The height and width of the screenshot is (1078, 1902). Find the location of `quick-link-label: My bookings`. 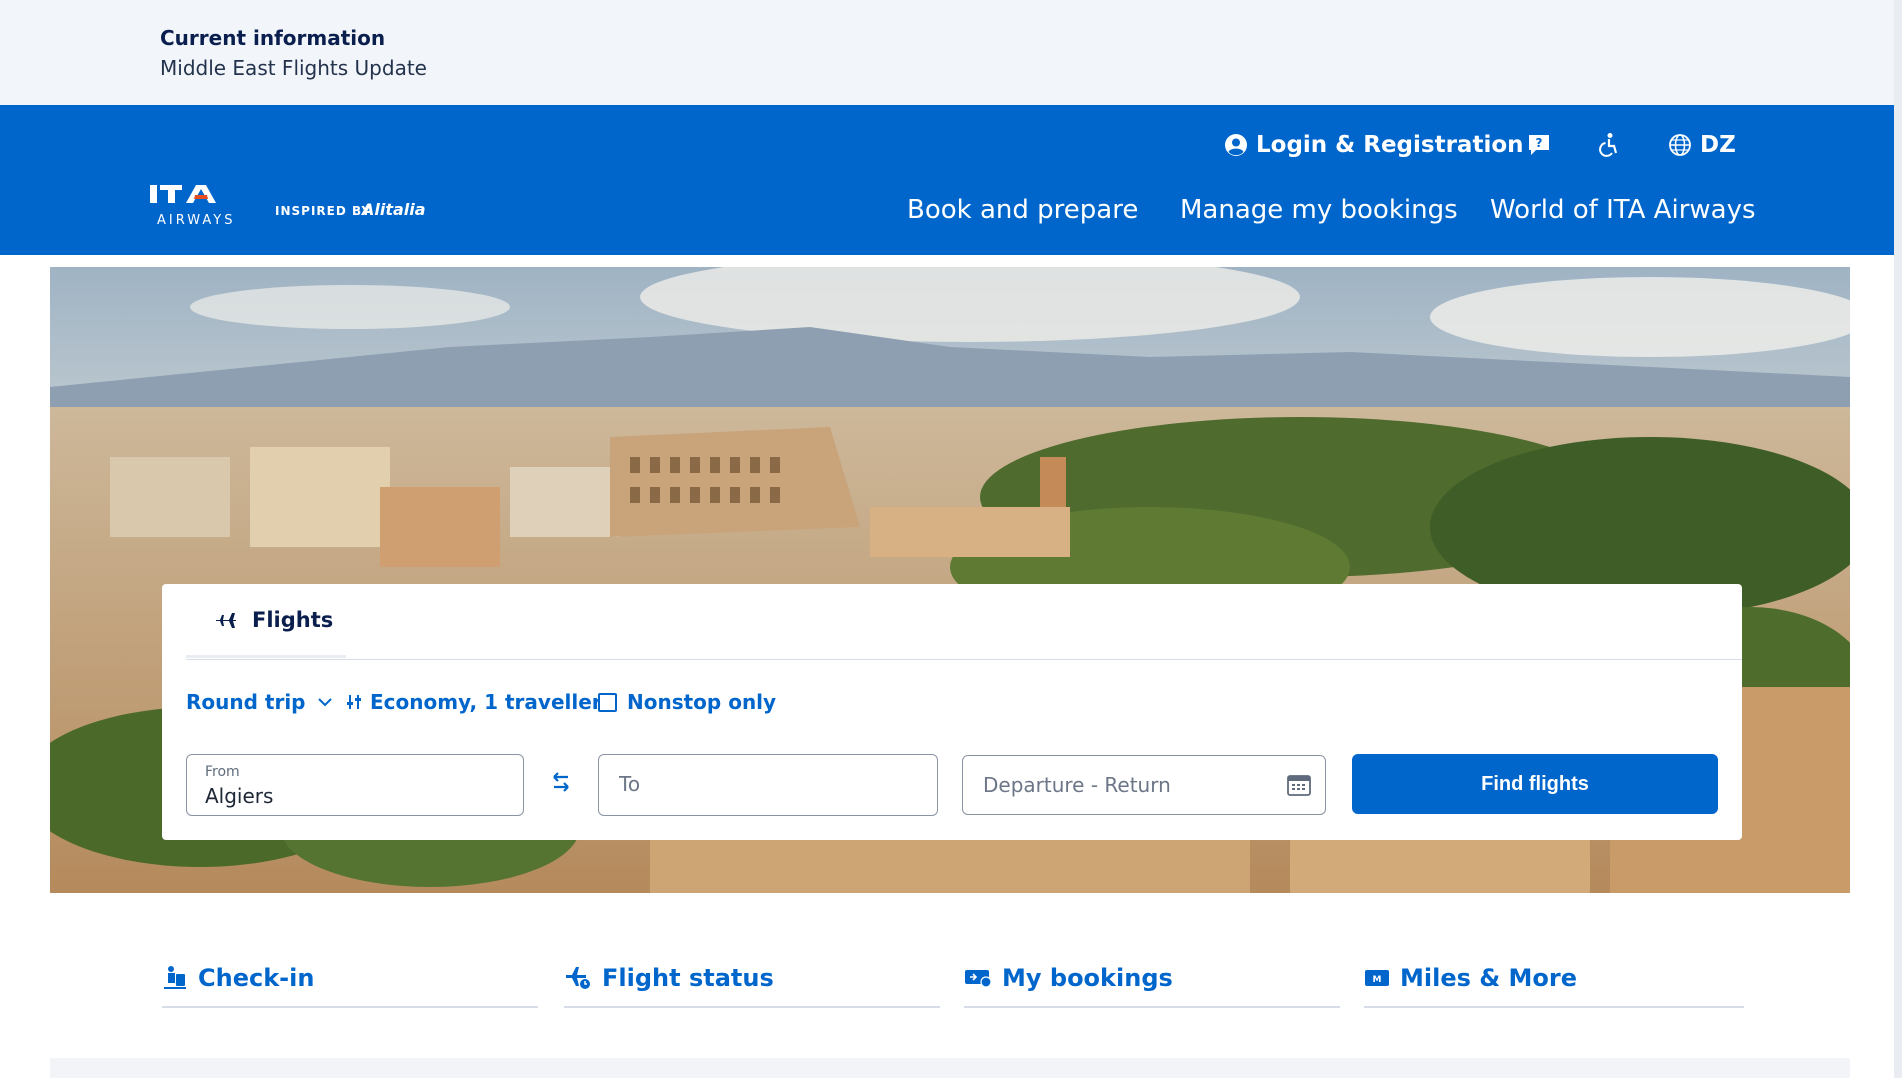

quick-link-label: My bookings is located at coordinates (1087, 978).